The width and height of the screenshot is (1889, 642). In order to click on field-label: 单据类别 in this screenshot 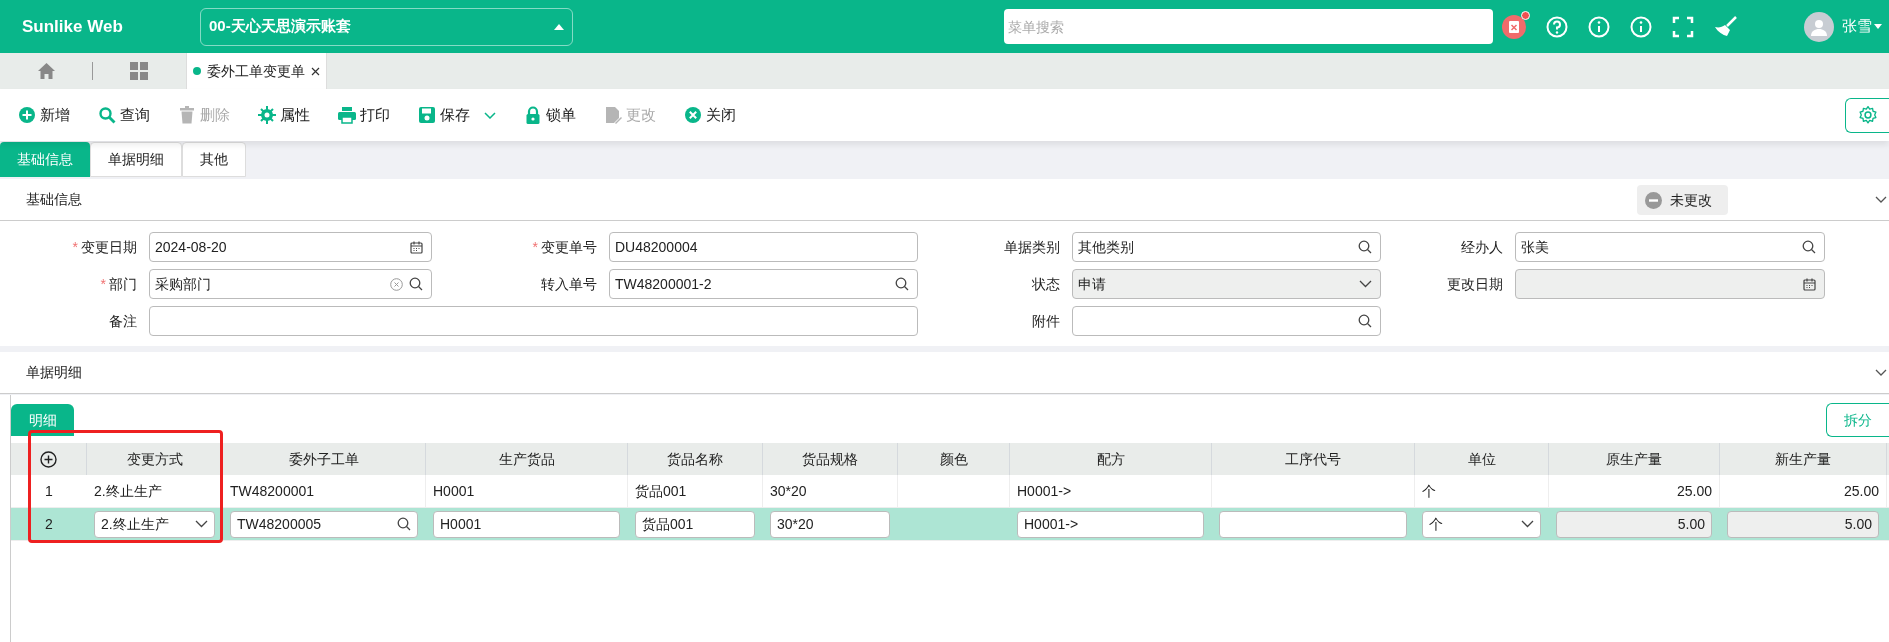, I will do `click(1032, 247)`.